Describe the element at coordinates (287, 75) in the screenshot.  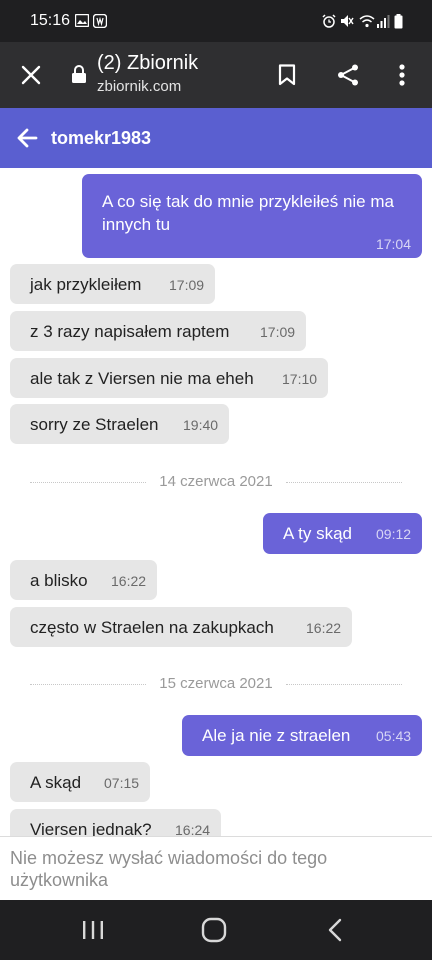
I see `bookmark-icon` at that location.